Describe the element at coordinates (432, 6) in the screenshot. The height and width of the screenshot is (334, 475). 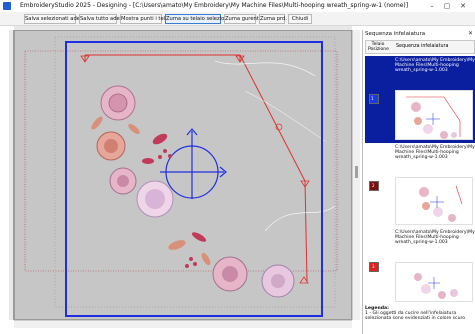
I see `minimize-icon: –` at that location.